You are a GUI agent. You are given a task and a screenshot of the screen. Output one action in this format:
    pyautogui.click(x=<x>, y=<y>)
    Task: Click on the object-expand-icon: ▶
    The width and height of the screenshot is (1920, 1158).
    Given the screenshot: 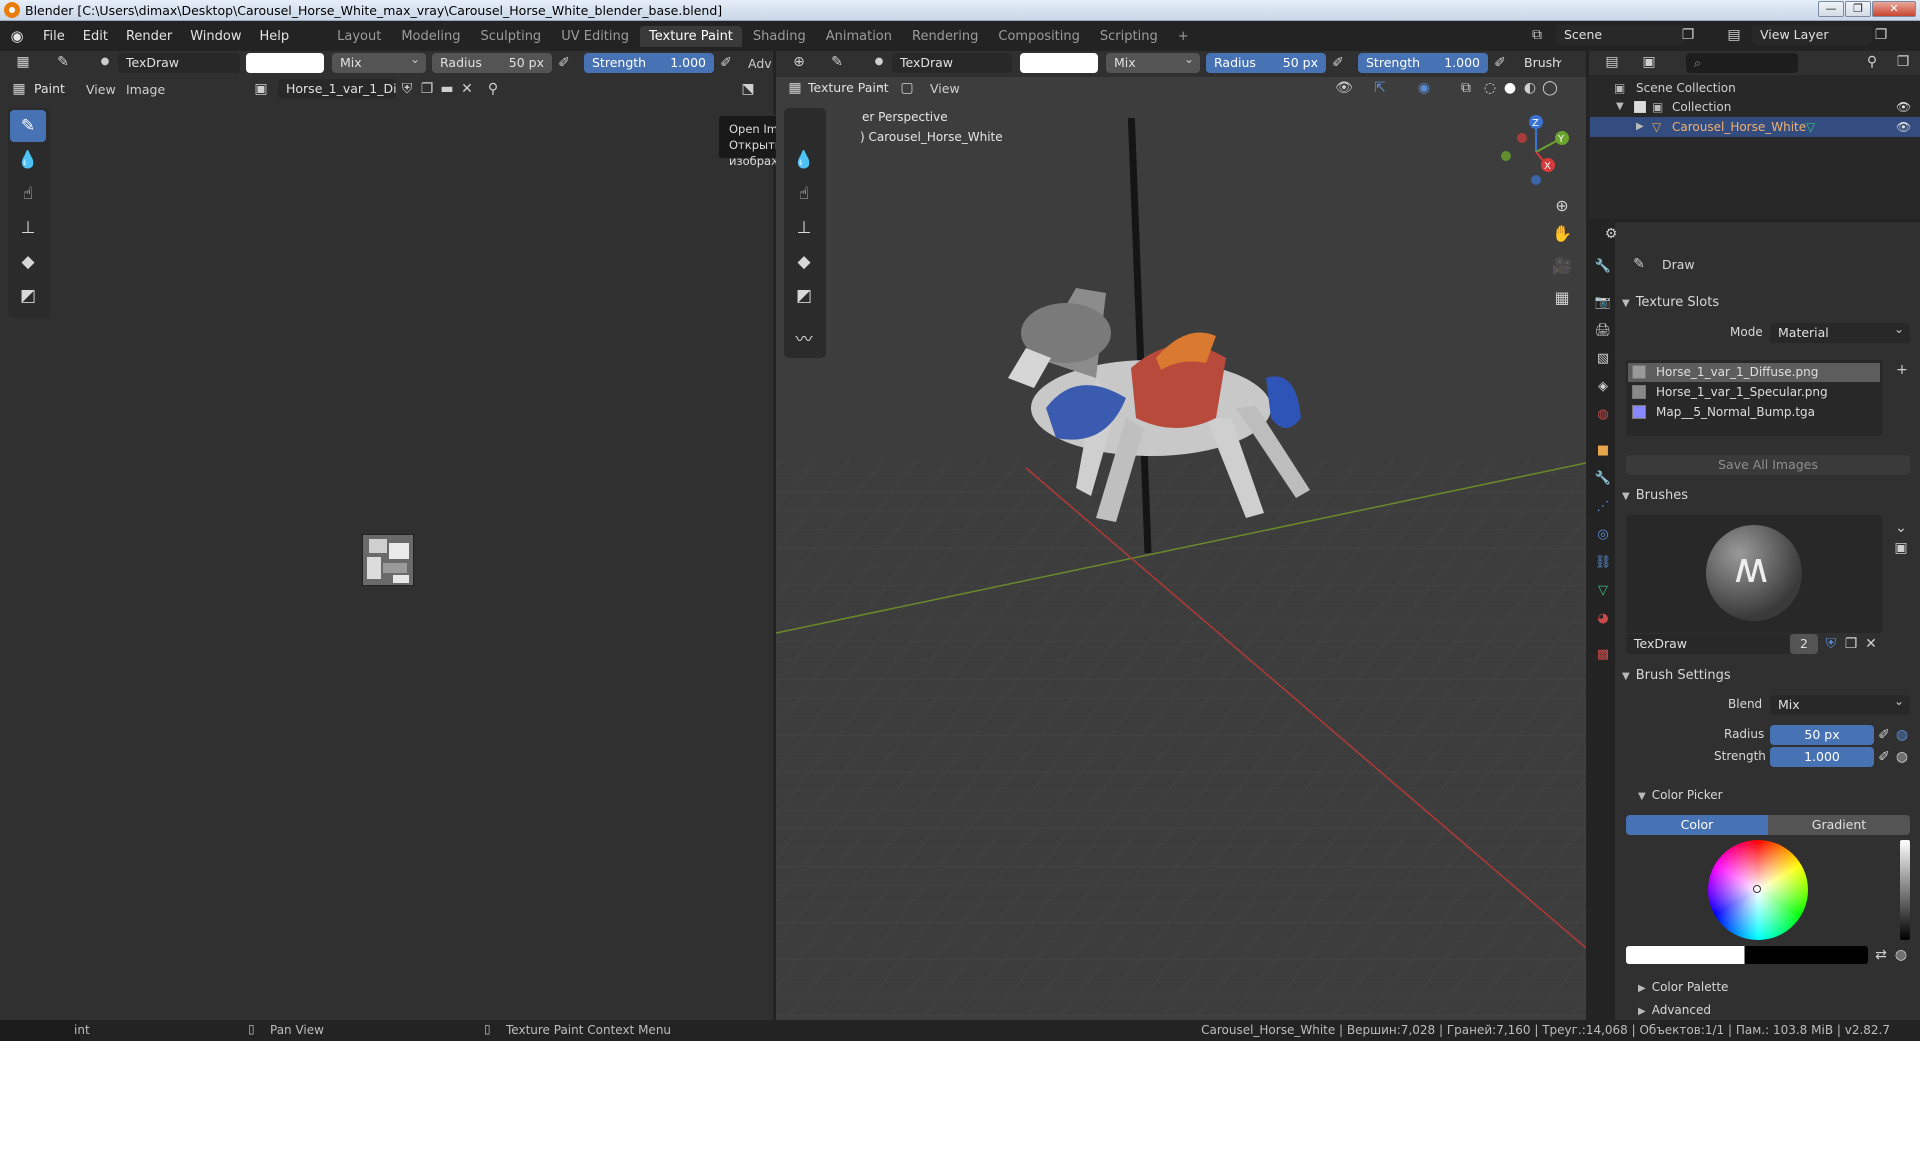 What is the action you would take?
    pyautogui.click(x=1640, y=127)
    